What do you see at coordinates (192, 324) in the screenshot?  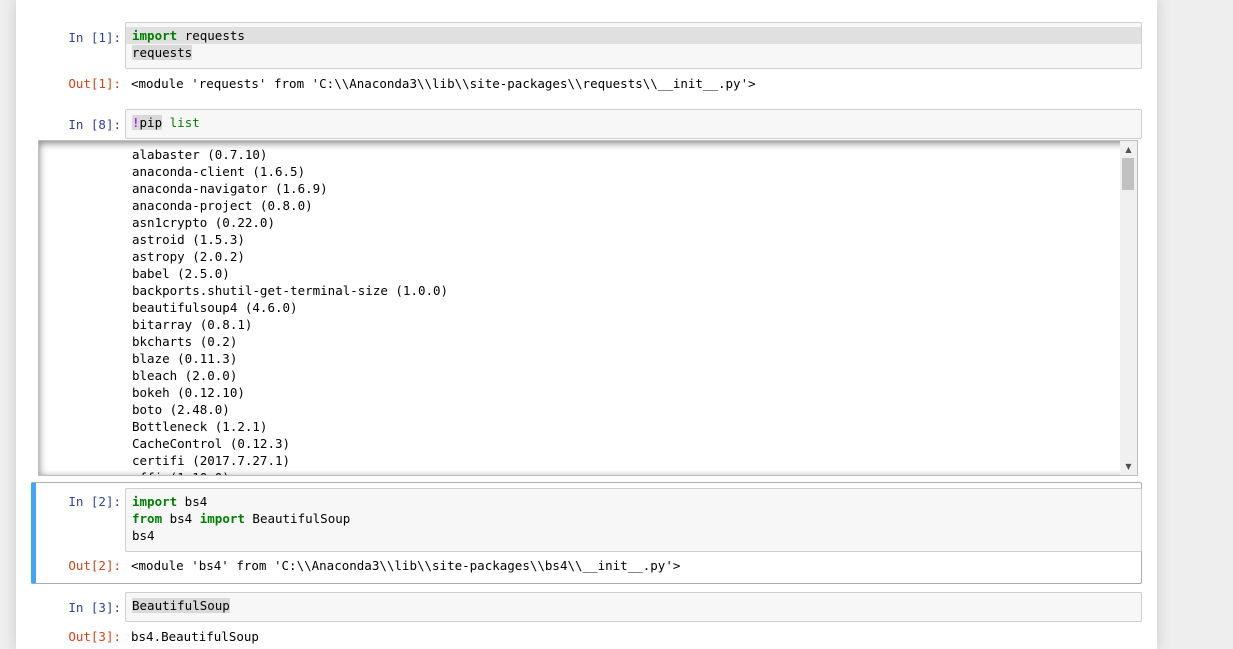 I see `package-line: bitarray (0.8.1)` at bounding box center [192, 324].